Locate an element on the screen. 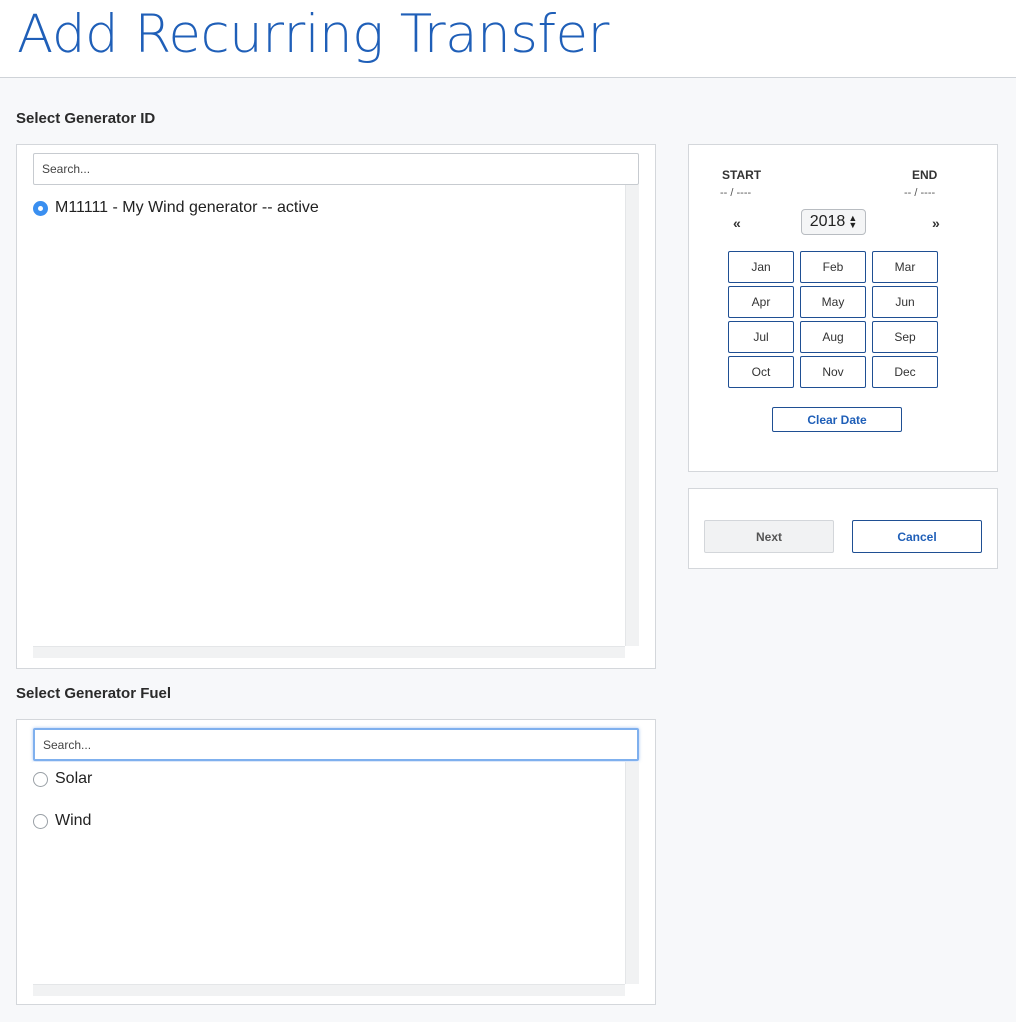 This screenshot has width=1016, height=1022. start-label: START is located at coordinates (742, 175).